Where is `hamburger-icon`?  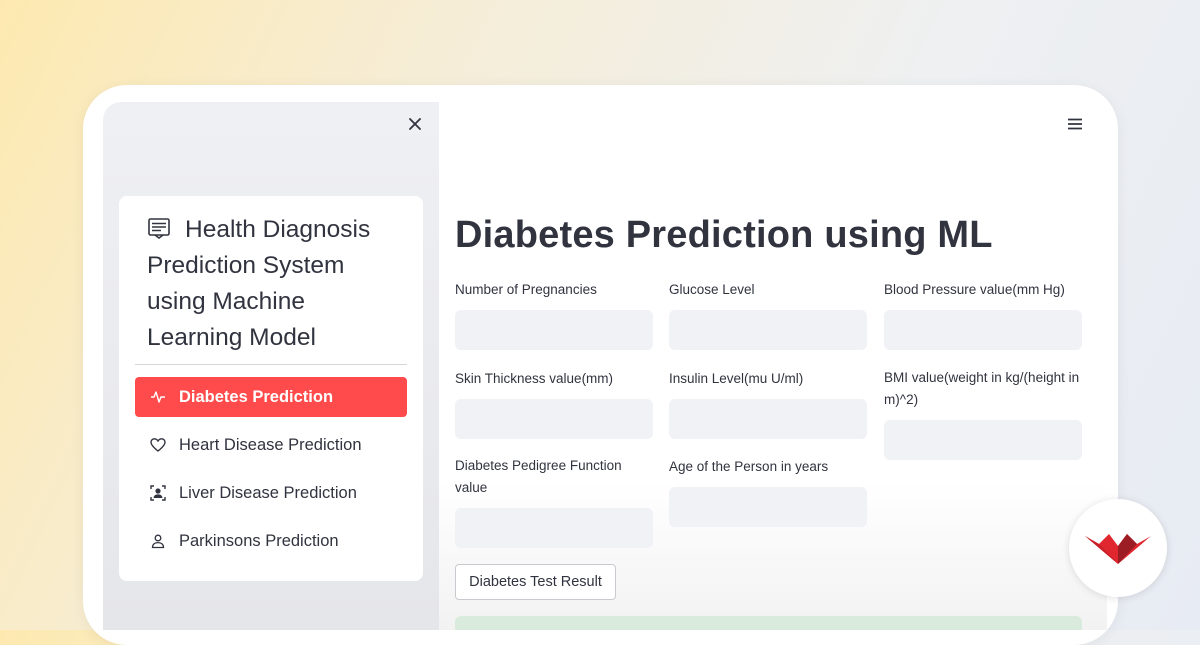
hamburger-icon is located at coordinates (1075, 124).